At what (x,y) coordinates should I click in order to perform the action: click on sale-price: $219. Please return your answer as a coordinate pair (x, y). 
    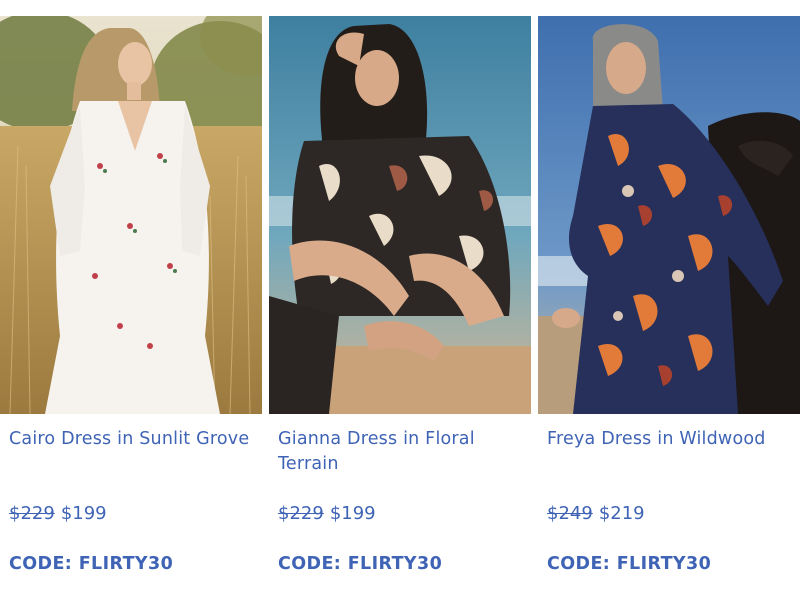
    Looking at the image, I should click on (621, 513).